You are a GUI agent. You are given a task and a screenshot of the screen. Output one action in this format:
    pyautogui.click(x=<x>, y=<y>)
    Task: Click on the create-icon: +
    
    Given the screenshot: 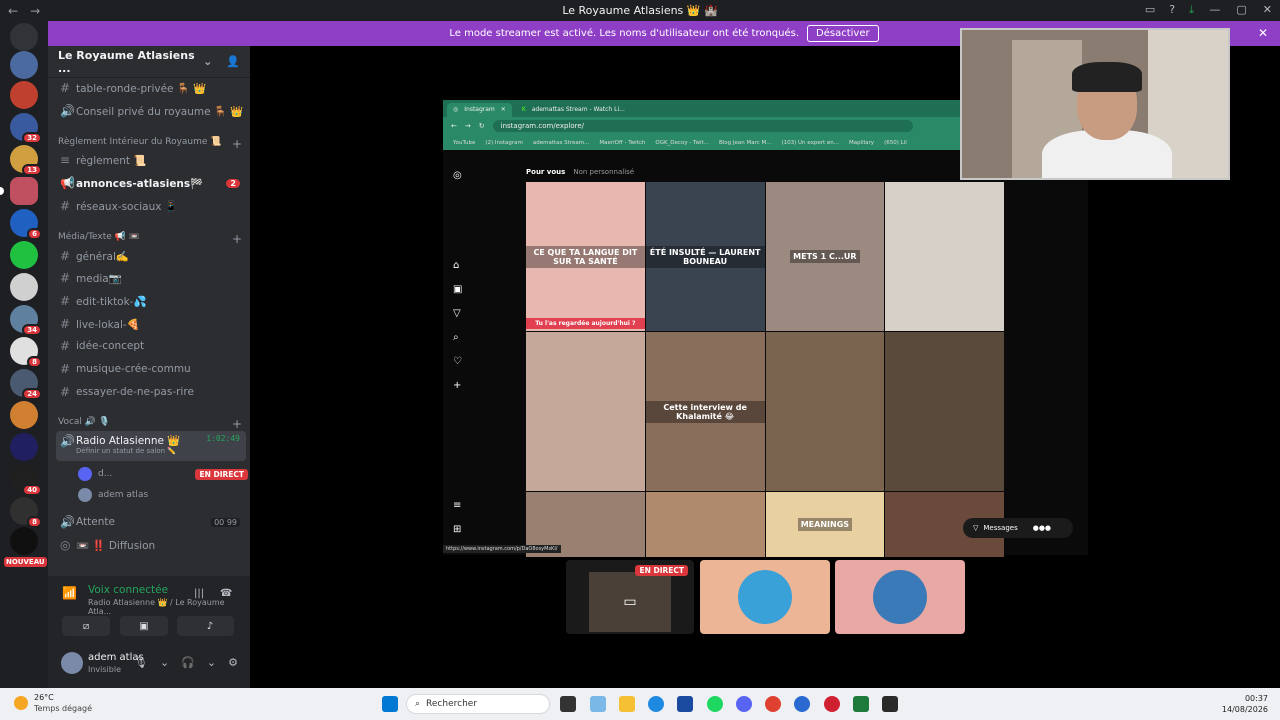 What is the action you would take?
    pyautogui.click(x=457, y=385)
    